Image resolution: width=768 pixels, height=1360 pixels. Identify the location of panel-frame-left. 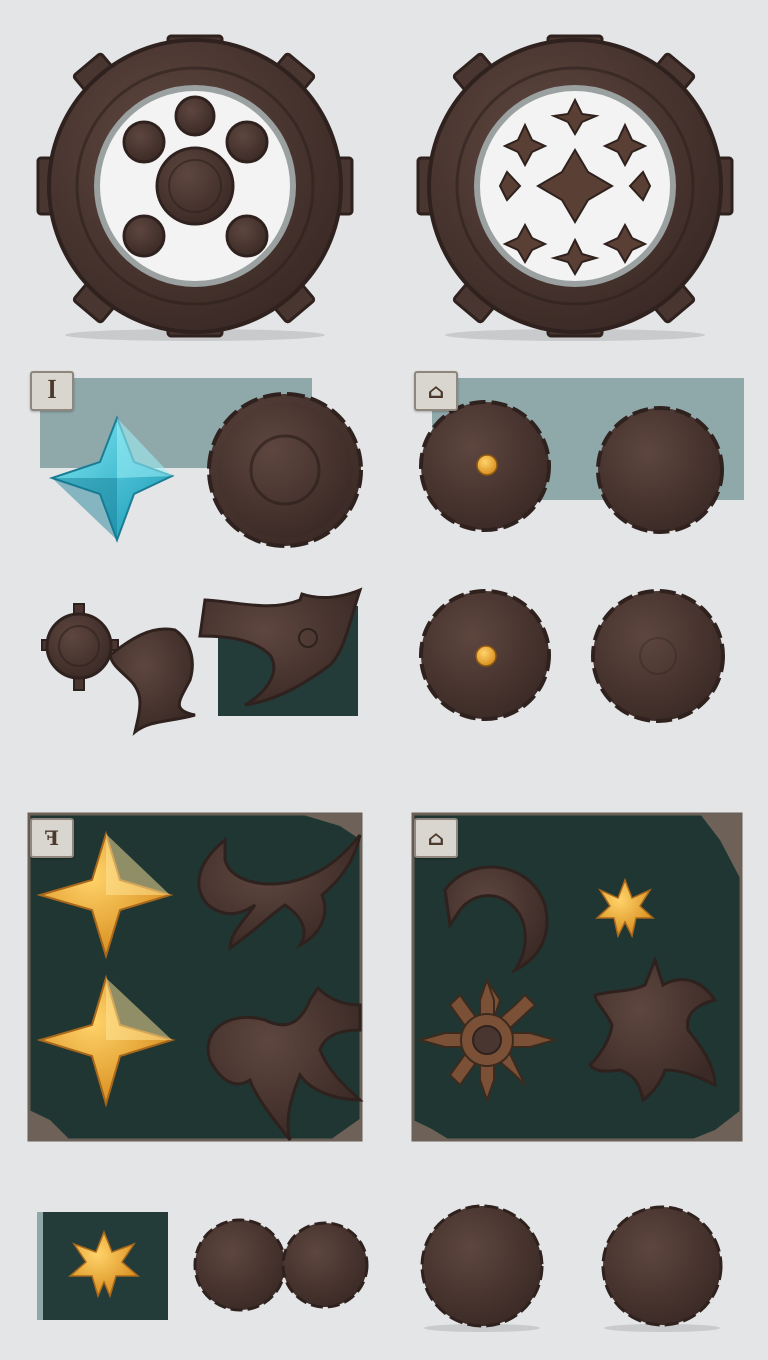
(195, 977).